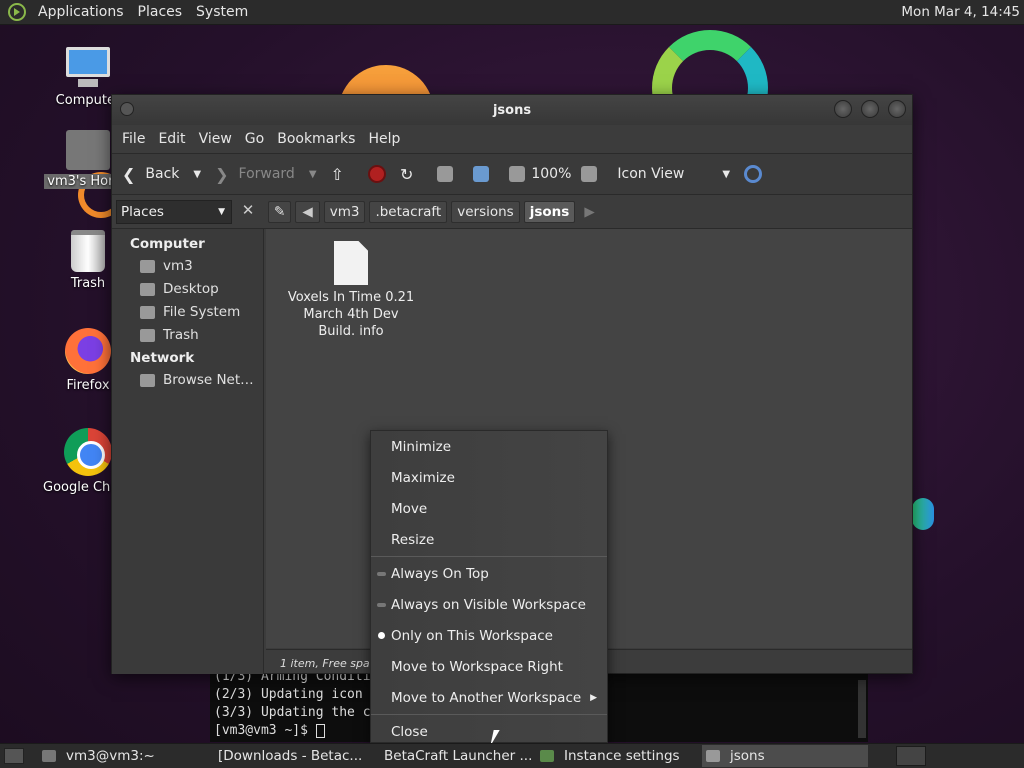 The image size is (1024, 768). What do you see at coordinates (408, 211) in the screenshot?
I see `breadcrumb-betacraft: .betacraft` at bounding box center [408, 211].